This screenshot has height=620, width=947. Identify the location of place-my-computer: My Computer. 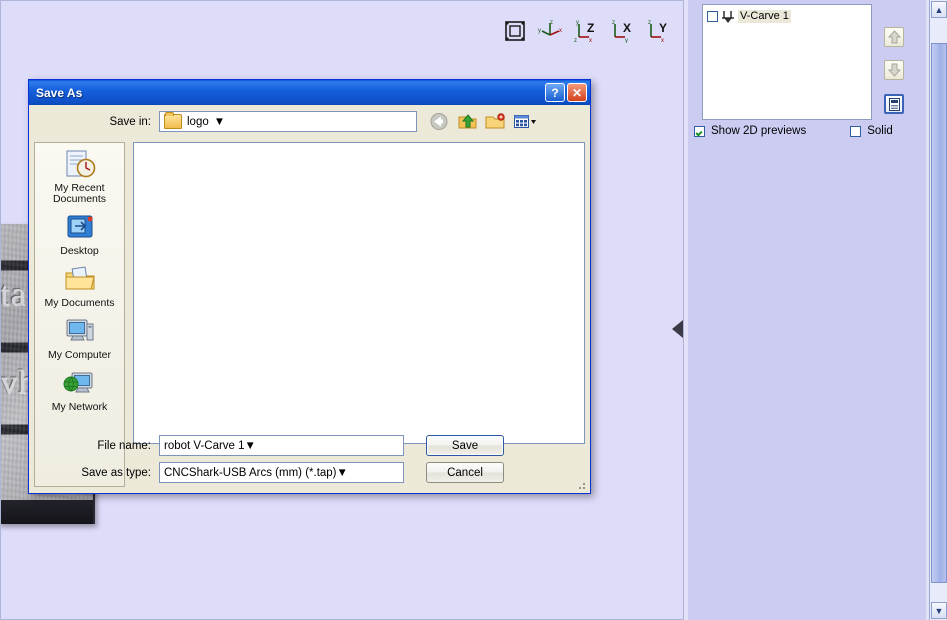
(80, 338).